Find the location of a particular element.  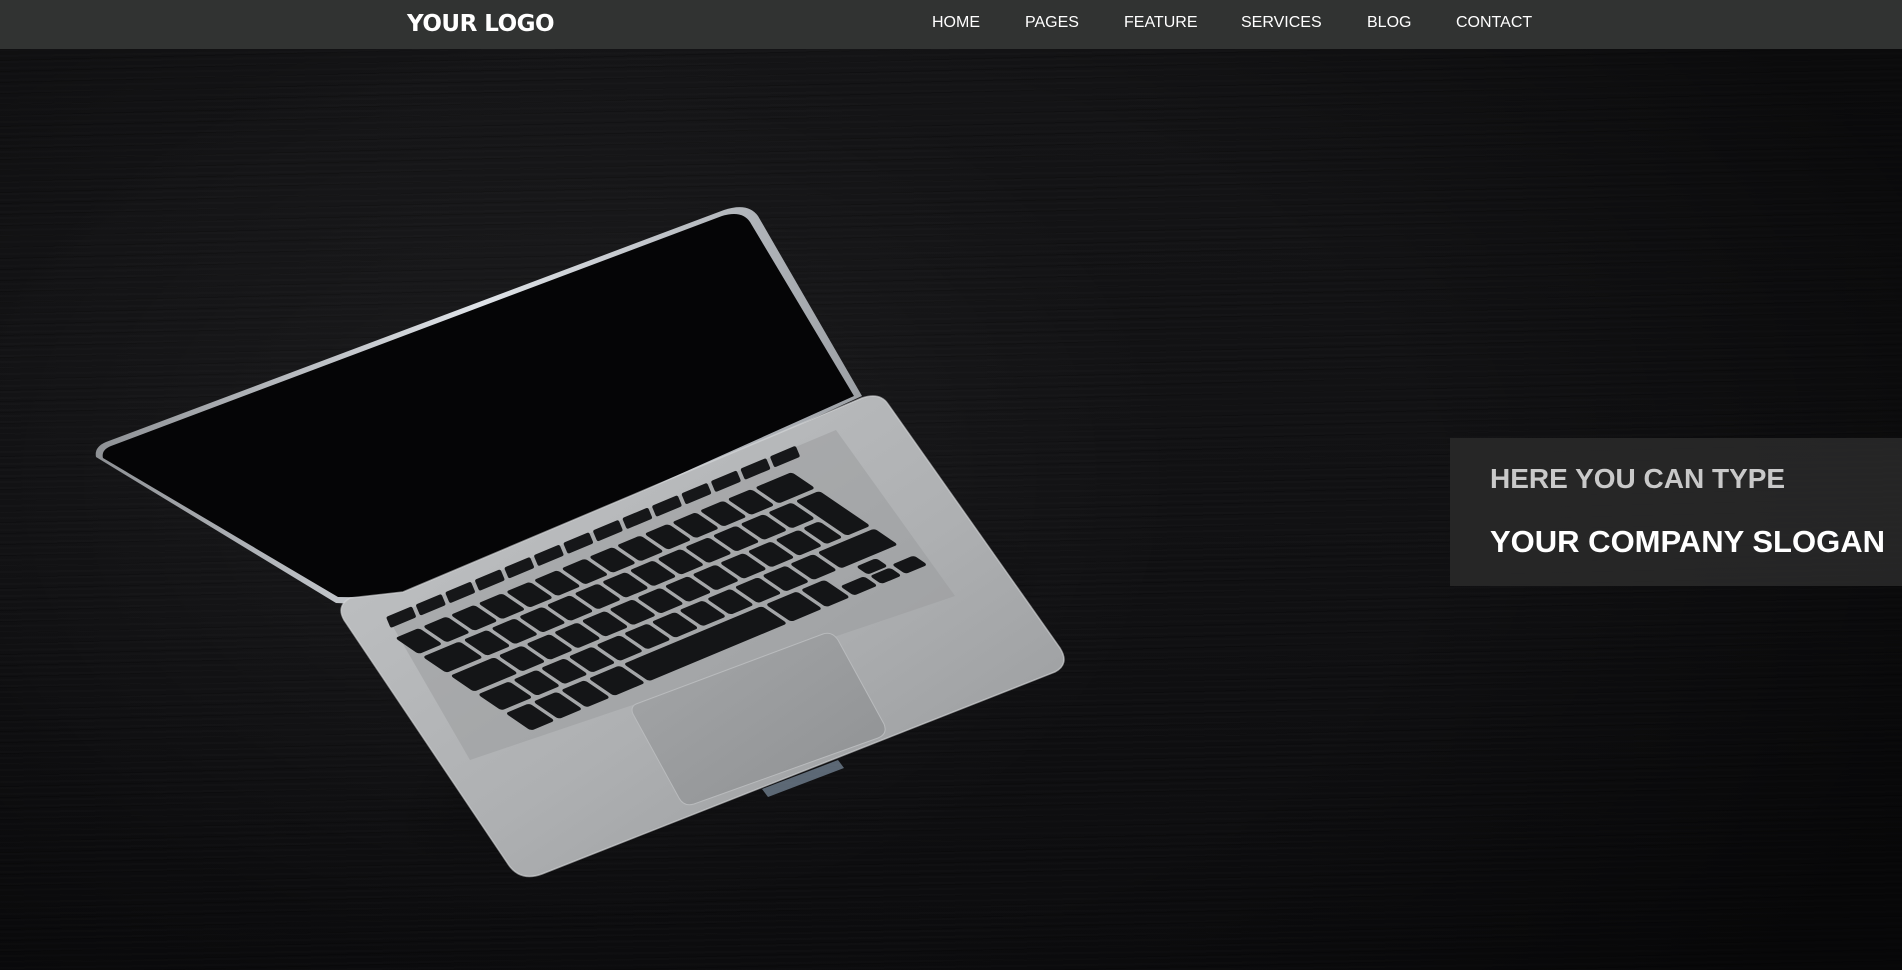

nav-contact: CONTACT is located at coordinates (1494, 23).